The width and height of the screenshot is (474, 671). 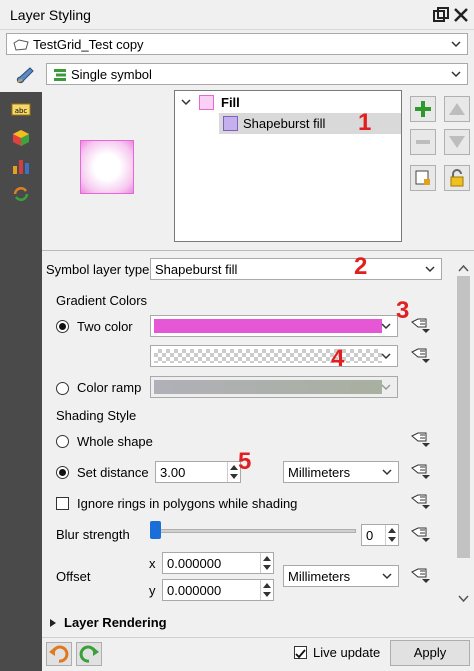 I want to click on move-up-button, so click(x=457, y=109).